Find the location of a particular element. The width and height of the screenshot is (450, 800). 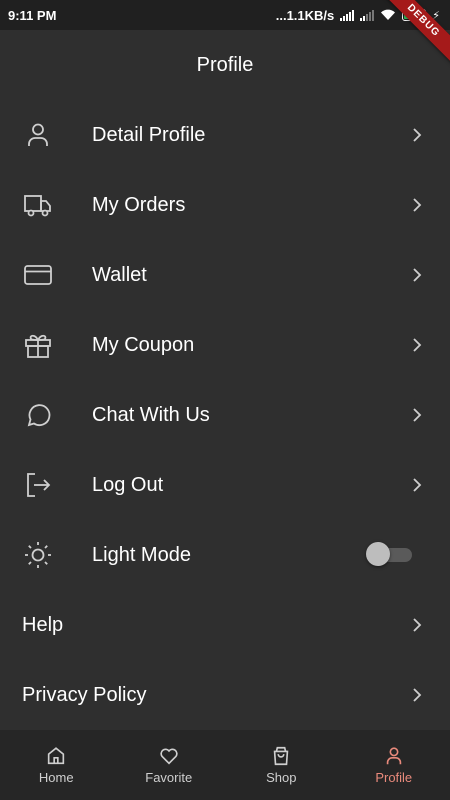

heart-icon is located at coordinates (169, 756).